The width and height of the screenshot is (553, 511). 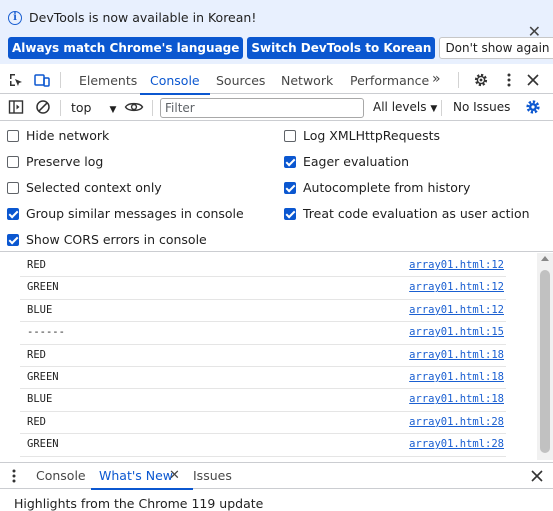 I want to click on always-match-language-button: Always match Chrome's language, so click(x=126, y=48).